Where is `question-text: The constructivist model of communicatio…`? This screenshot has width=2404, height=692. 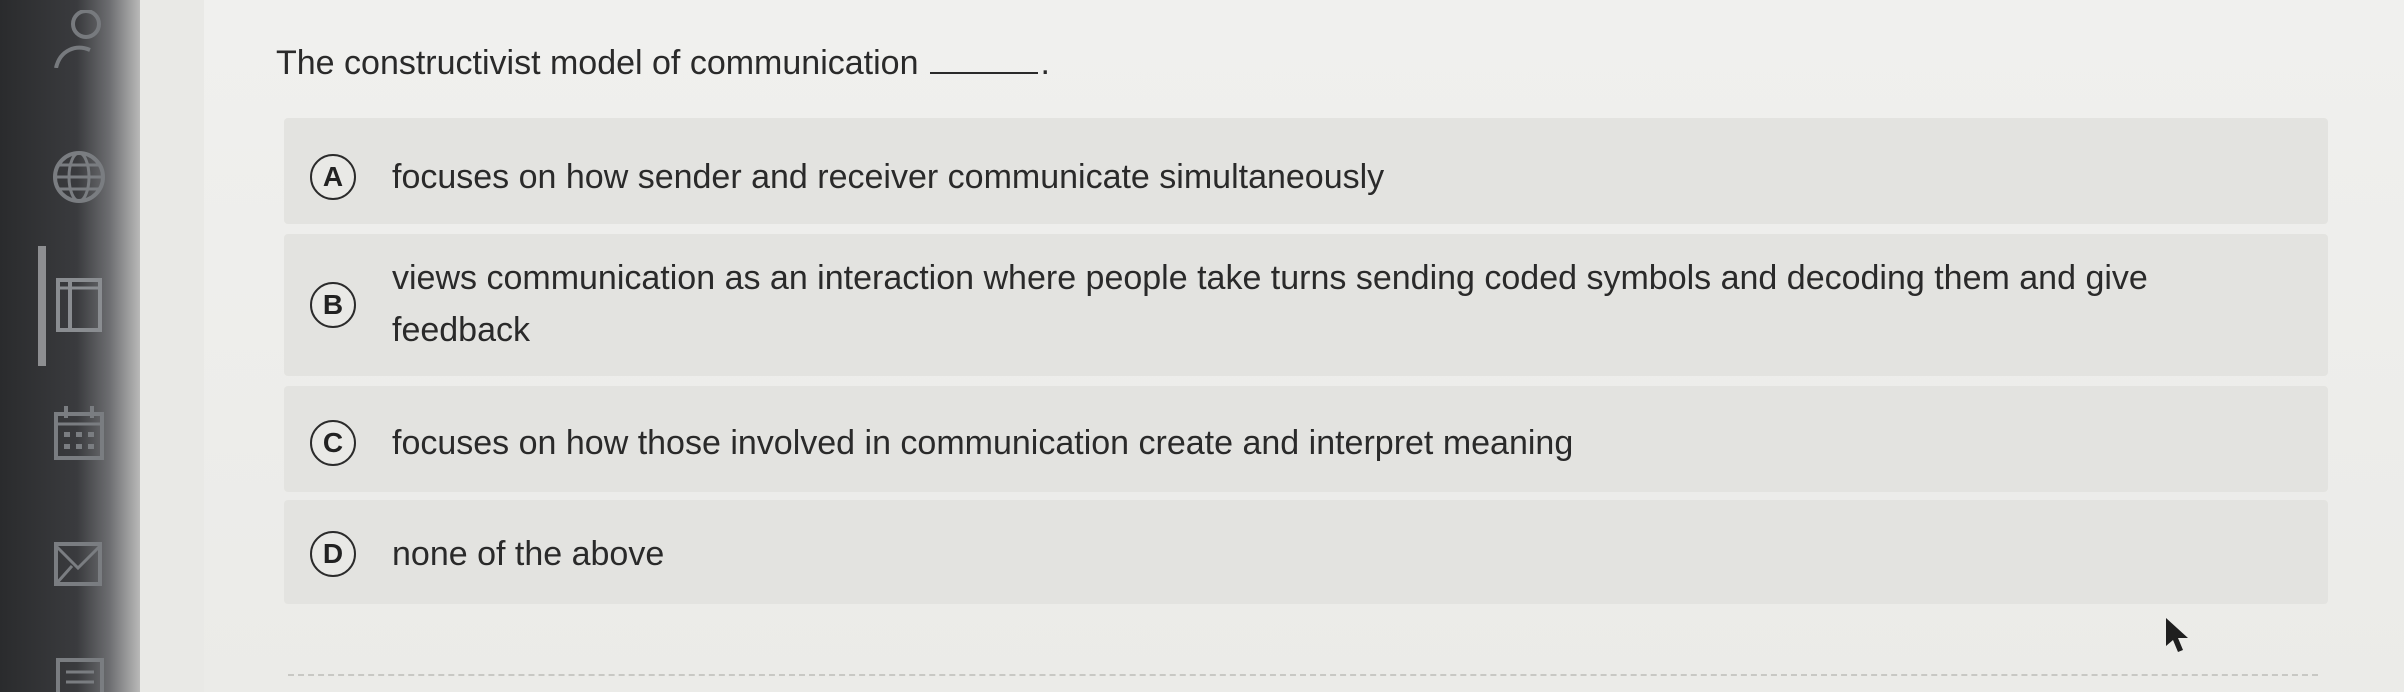 question-text: The constructivist model of communicatio… is located at coordinates (597, 63).